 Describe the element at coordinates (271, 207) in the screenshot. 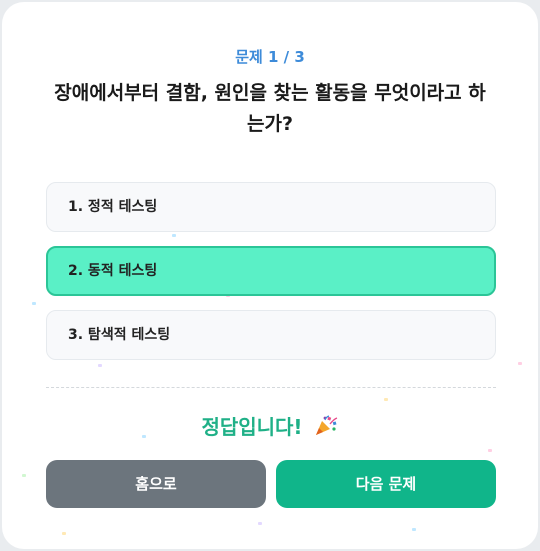

I see `option-1: 1. 정적 테스팅` at that location.